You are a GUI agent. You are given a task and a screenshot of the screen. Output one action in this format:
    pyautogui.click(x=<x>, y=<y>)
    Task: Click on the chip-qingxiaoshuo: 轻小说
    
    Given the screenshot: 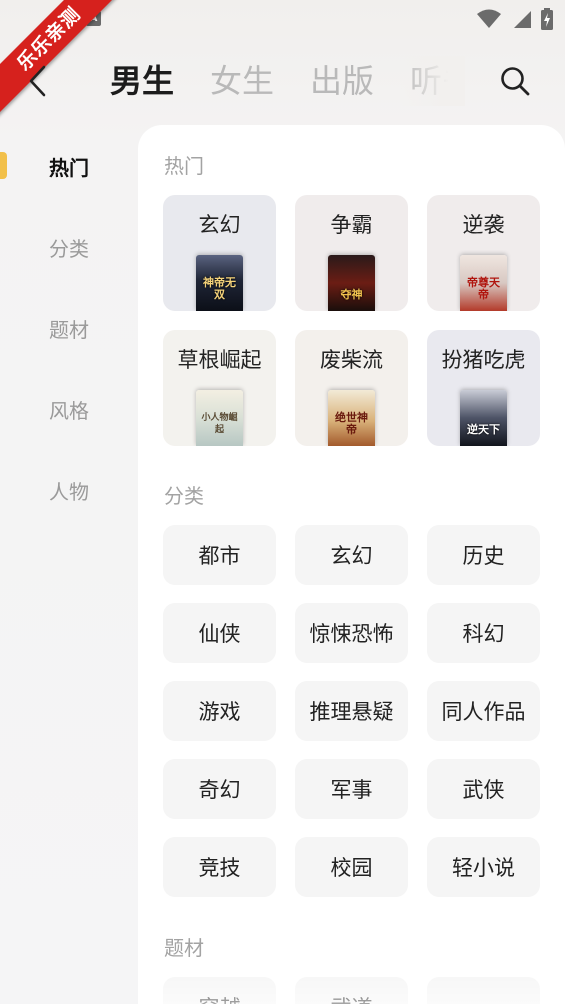 What is the action you would take?
    pyautogui.click(x=483, y=867)
    